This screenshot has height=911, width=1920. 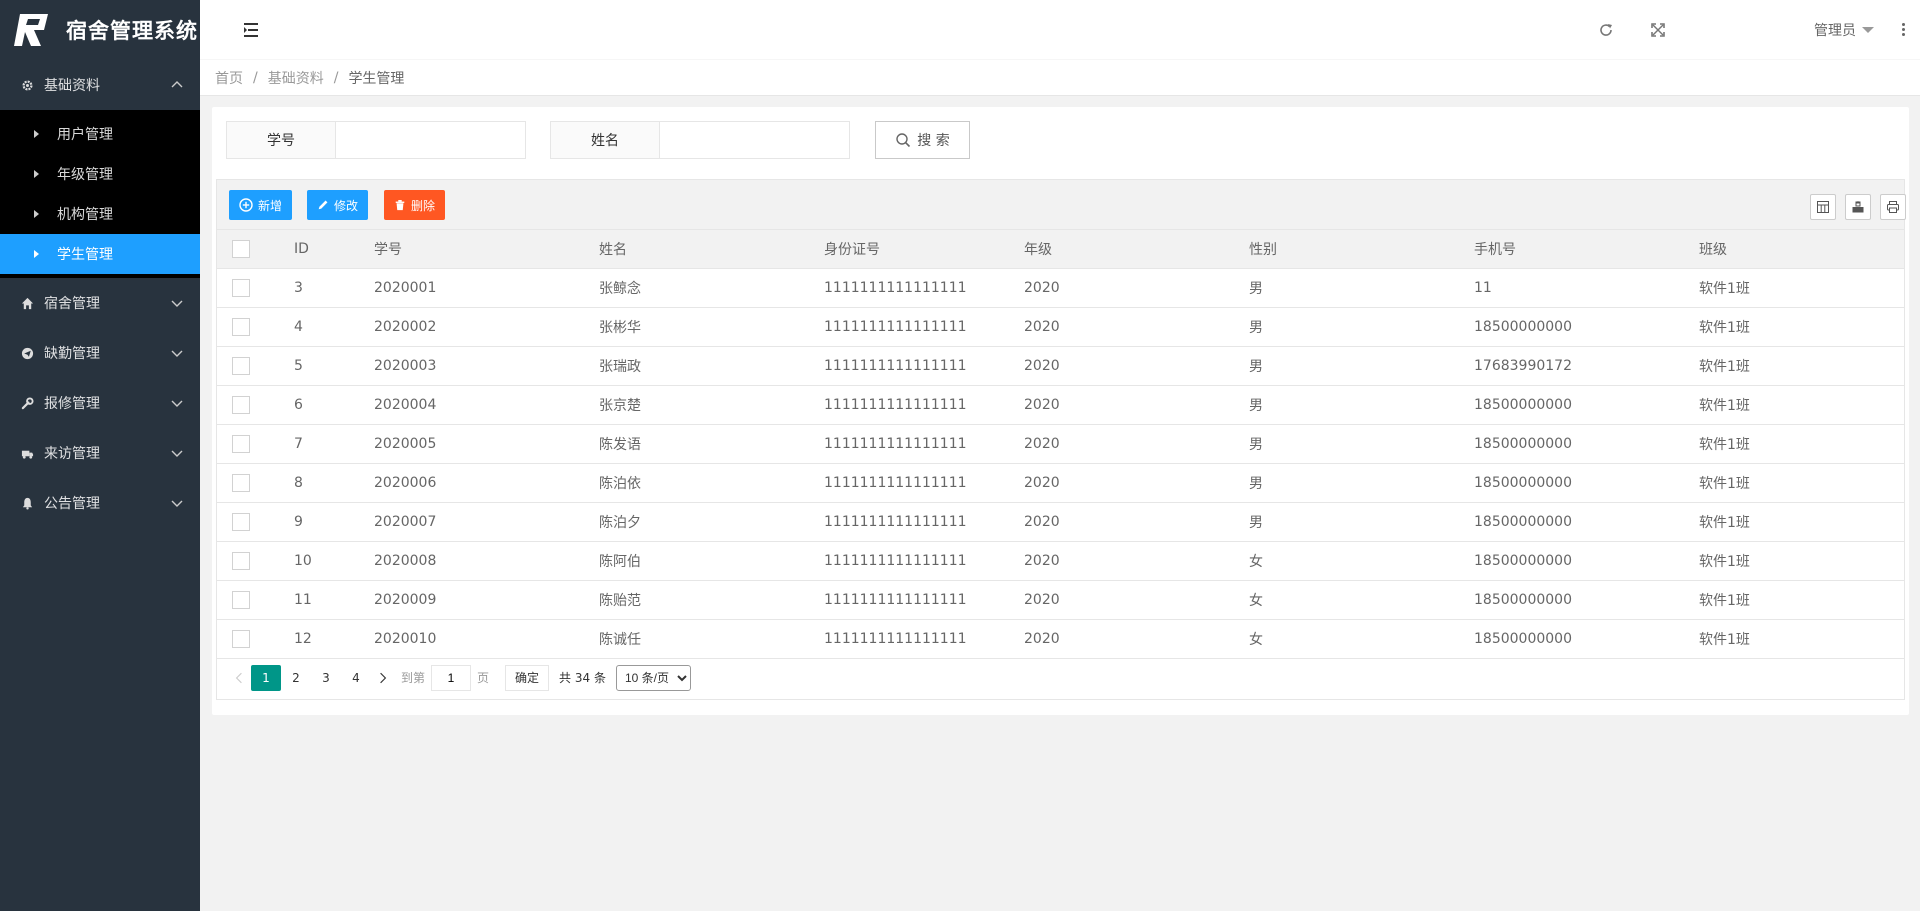 I want to click on page-size-select: 10 条/页, so click(x=653, y=677).